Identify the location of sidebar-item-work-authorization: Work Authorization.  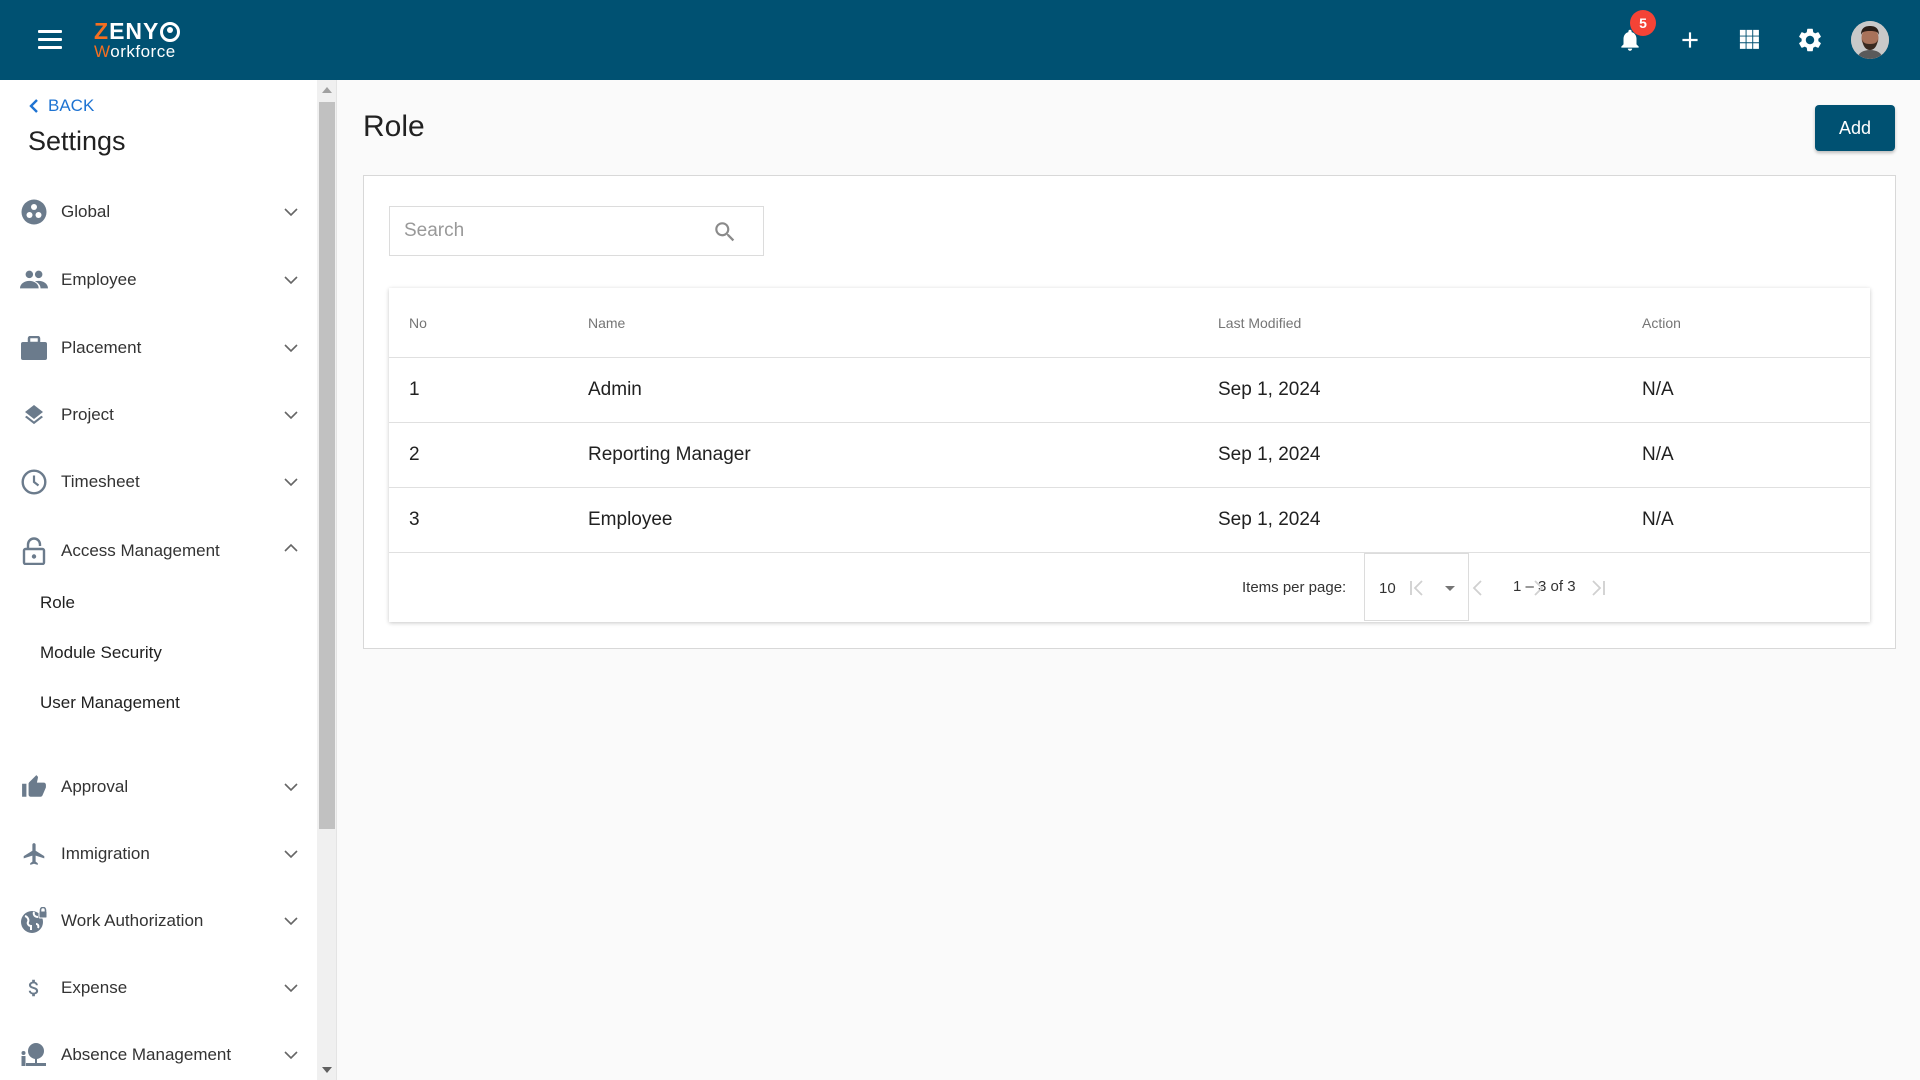
(158, 921).